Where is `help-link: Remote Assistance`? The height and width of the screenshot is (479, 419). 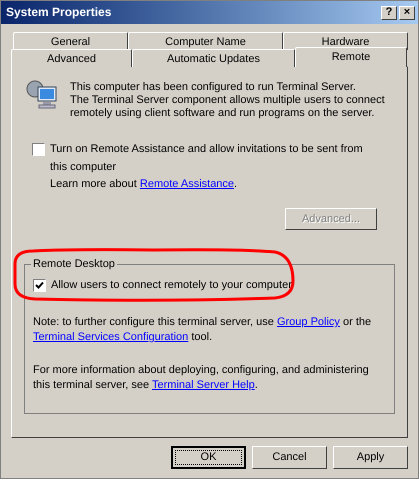 help-link: Remote Assistance is located at coordinates (187, 184).